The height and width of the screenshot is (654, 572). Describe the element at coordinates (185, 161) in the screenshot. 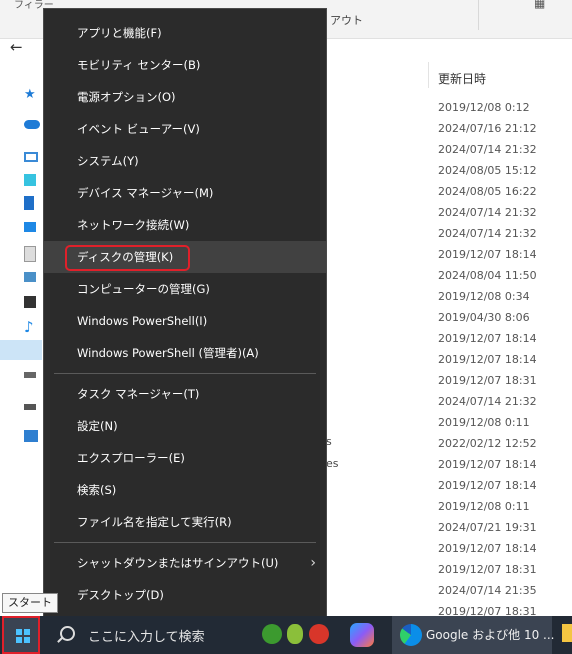

I see `menu-item-system: システム(Y)` at that location.